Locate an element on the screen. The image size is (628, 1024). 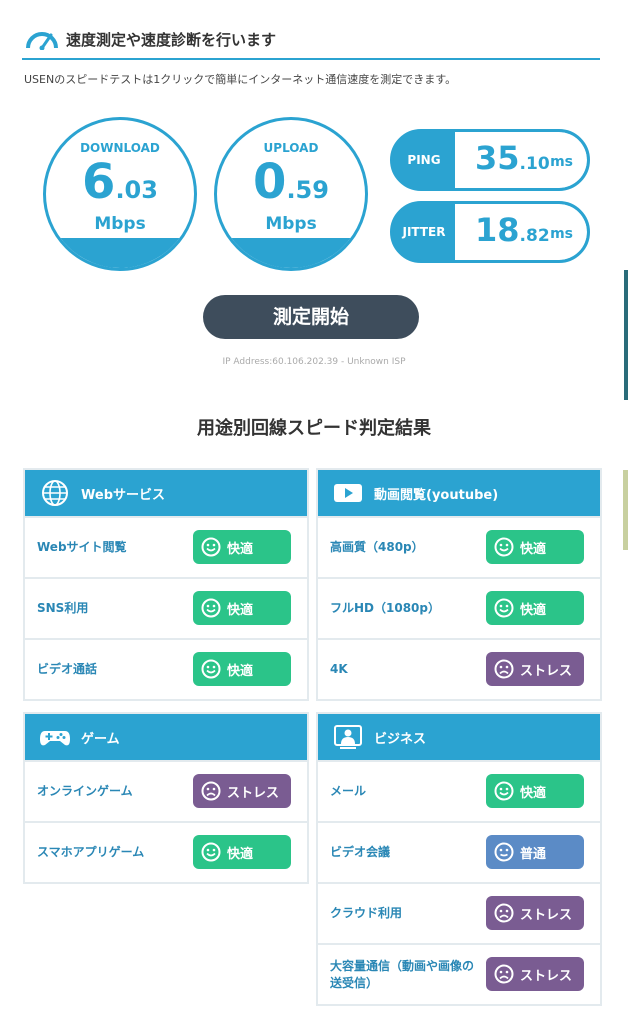
result-row-label: クラウド利用 is located at coordinates (366, 913).